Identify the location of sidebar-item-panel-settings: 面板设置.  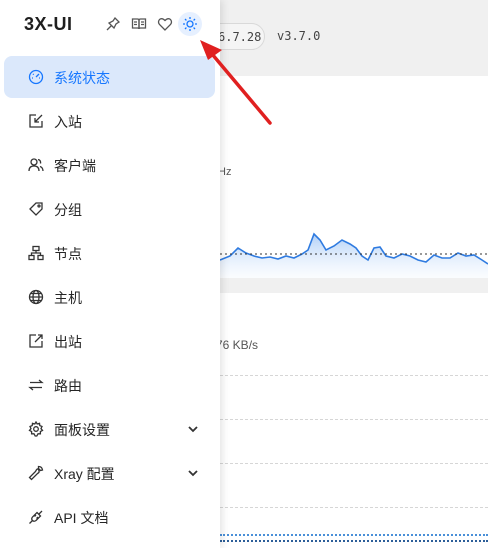
(109, 429).